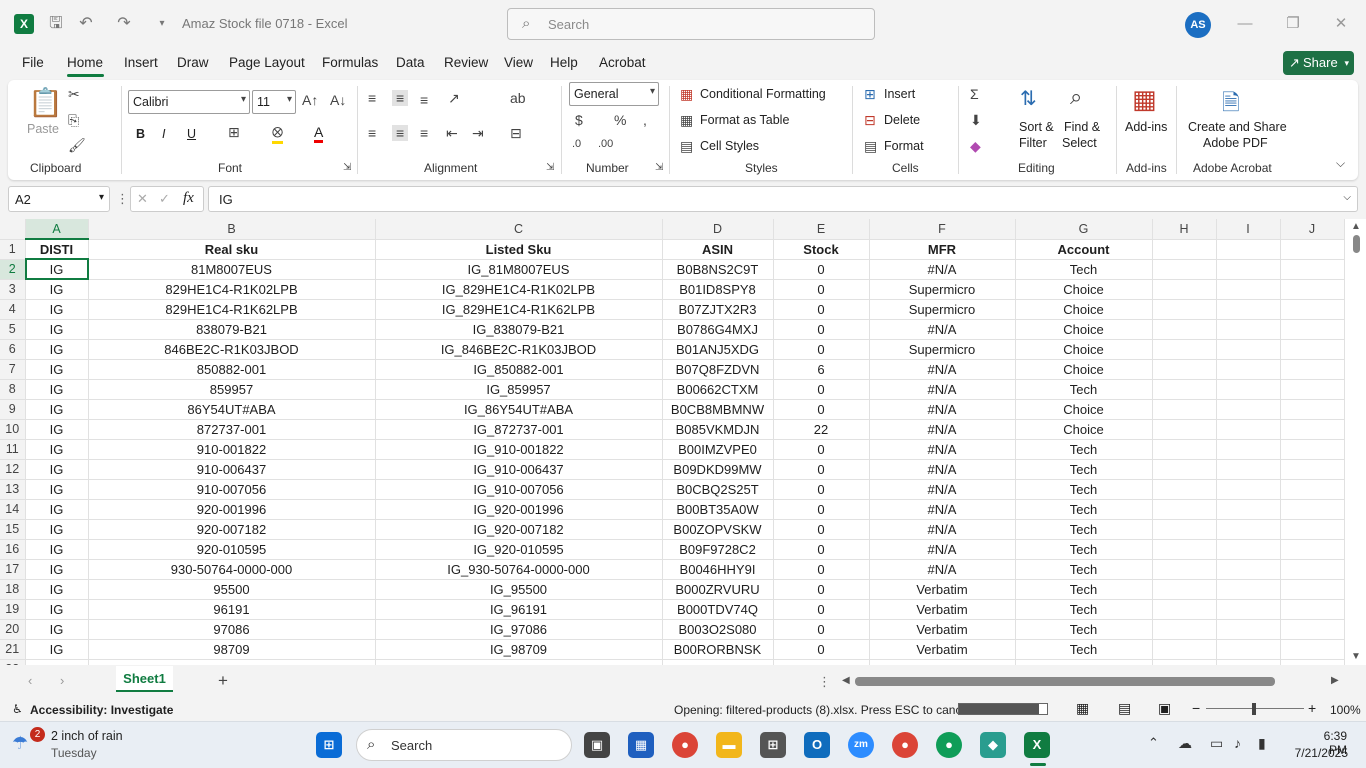  What do you see at coordinates (464, 745) in the screenshot?
I see `taskbar-search: ⌕ Search` at bounding box center [464, 745].